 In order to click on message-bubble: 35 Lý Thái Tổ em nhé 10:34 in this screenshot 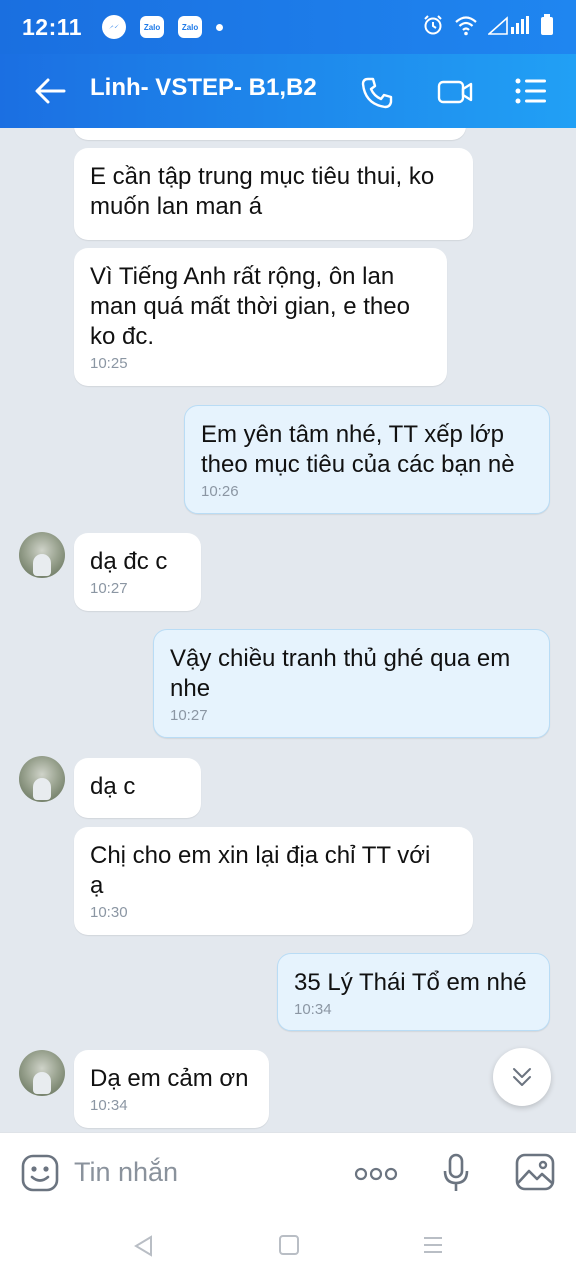, I will do `click(413, 992)`.